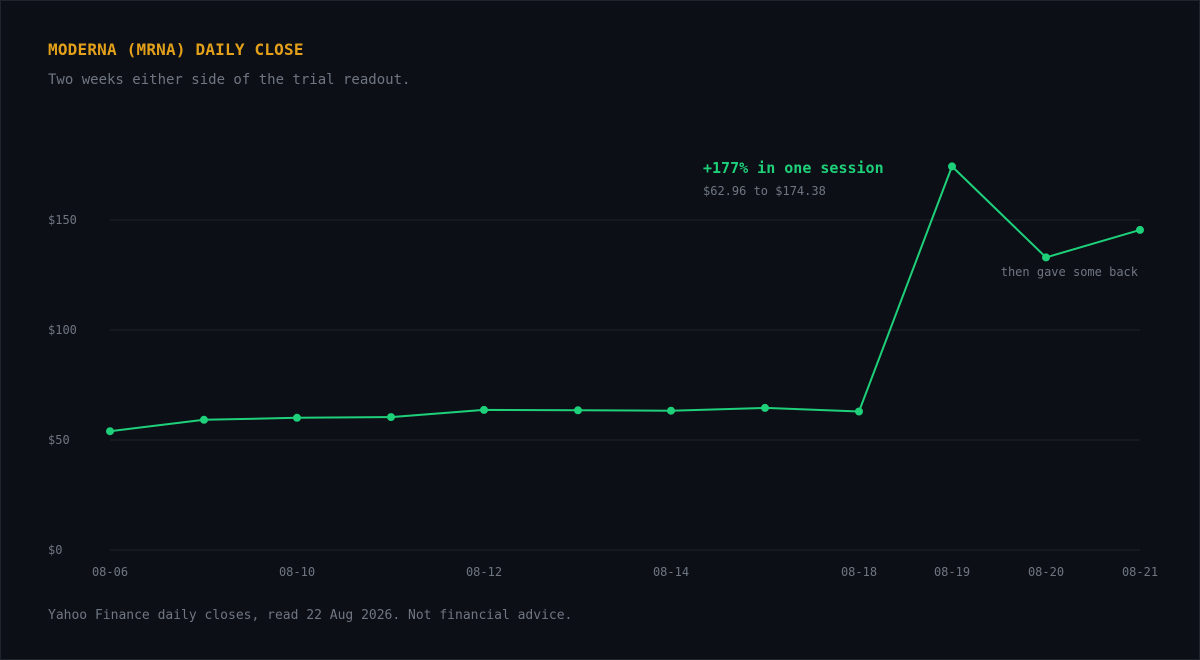 The width and height of the screenshot is (1200, 660). Describe the element at coordinates (55, 550) in the screenshot. I see `y-tick-label: $0` at that location.